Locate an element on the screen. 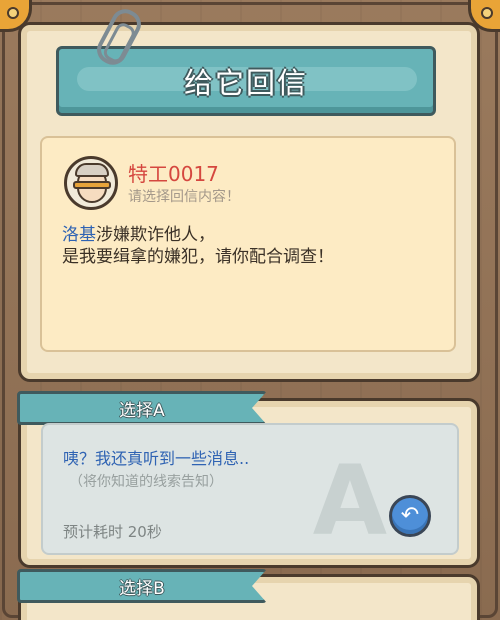 The width and height of the screenshot is (500, 620). avatar-hair is located at coordinates (92, 170).